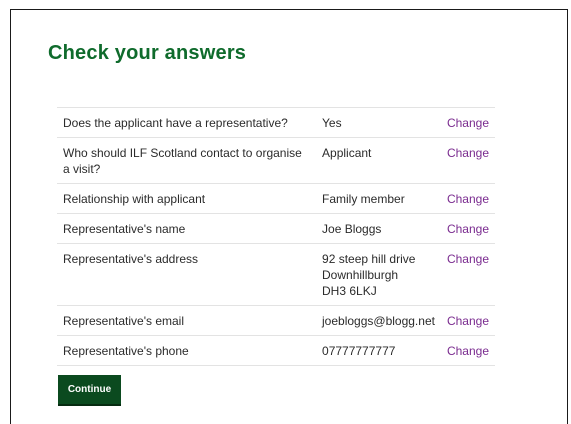 This screenshot has height=424, width=571. I want to click on answer-value: Joe Bloggs, so click(378, 228).